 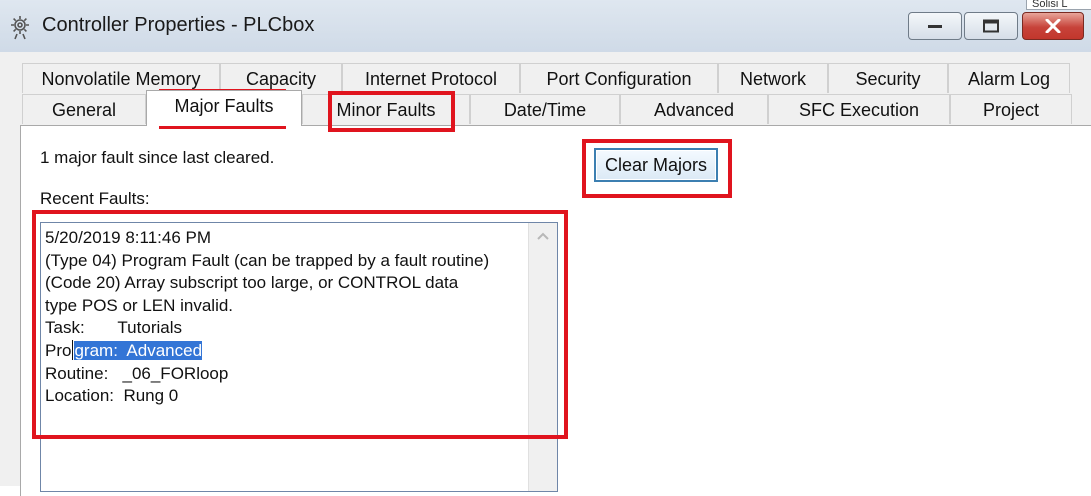 What do you see at coordinates (545, 109) in the screenshot?
I see `tab-date-time: Date/Time` at bounding box center [545, 109].